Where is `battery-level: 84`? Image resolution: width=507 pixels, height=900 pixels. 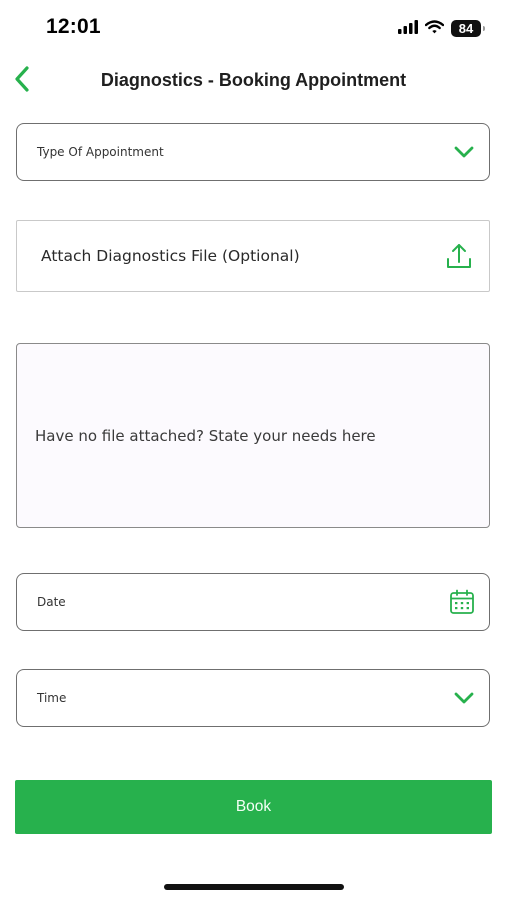
battery-level: 84 is located at coordinates (466, 28).